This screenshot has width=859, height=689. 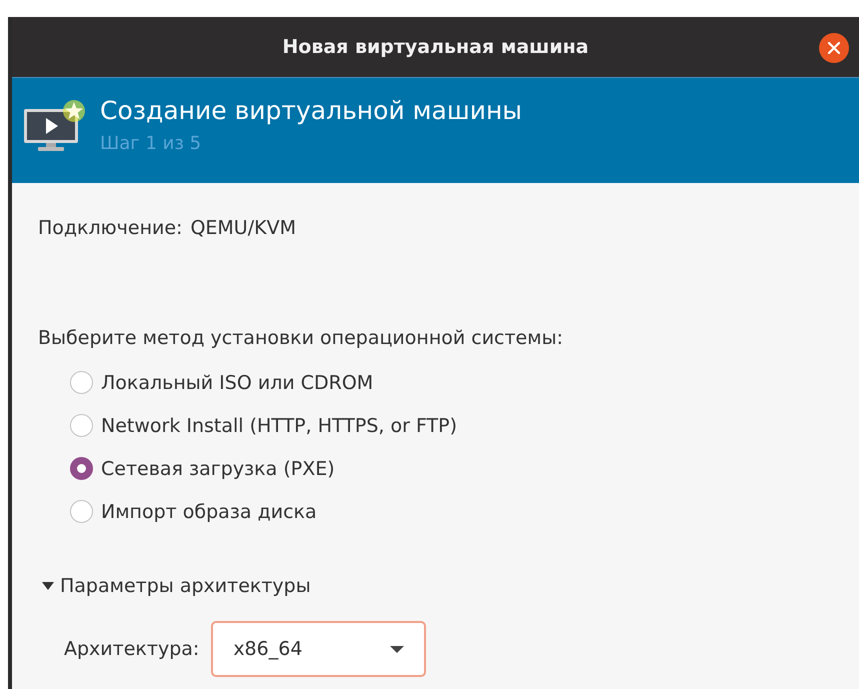 What do you see at coordinates (185, 586) in the screenshot?
I see `expander-label: Параметры архитектуры` at bounding box center [185, 586].